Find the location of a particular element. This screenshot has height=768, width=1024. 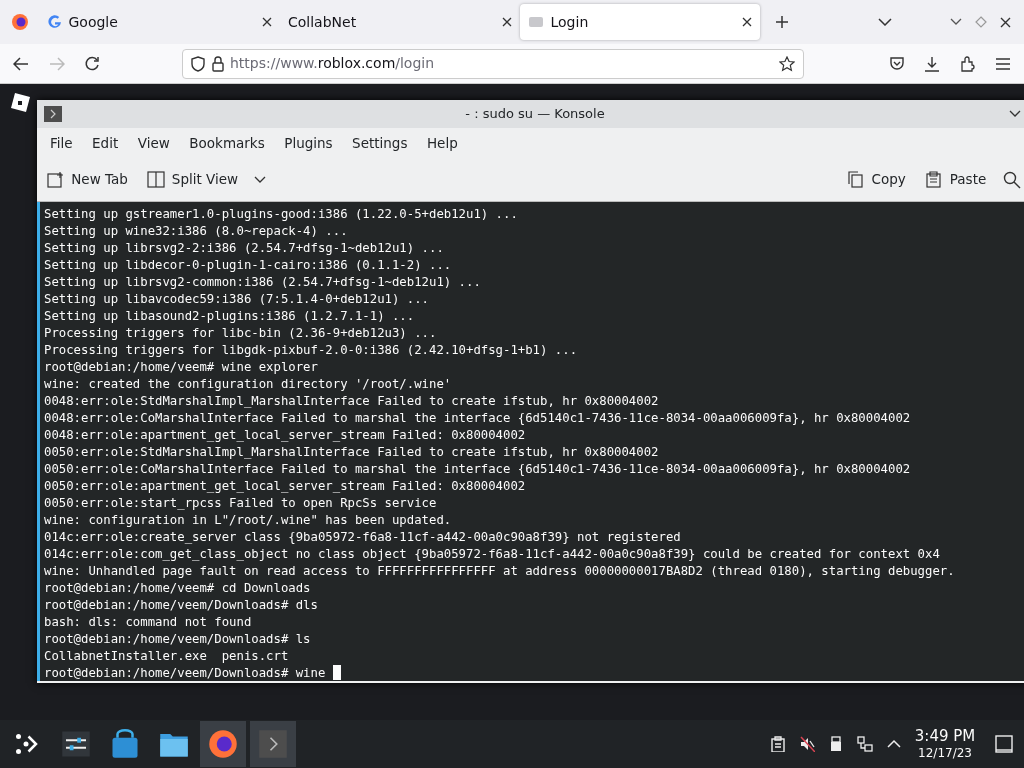

star-icon is located at coordinates (787, 63).